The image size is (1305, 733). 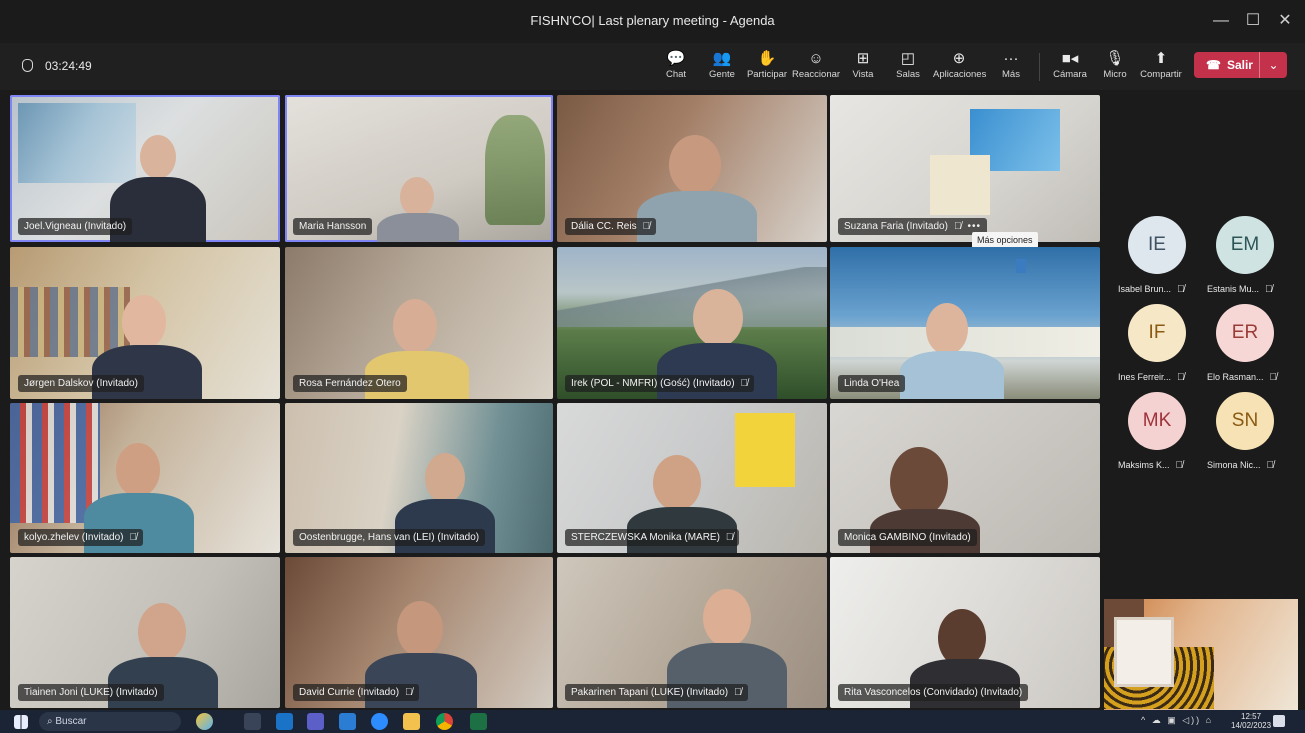 I want to click on video-tile: Rita Vasconcelos (Convidado) (Invitado), so click(x=965, y=632).